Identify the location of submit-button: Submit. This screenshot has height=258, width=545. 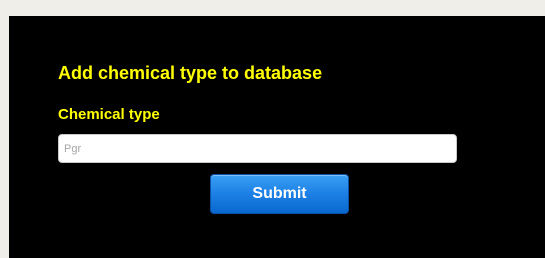
(279, 194).